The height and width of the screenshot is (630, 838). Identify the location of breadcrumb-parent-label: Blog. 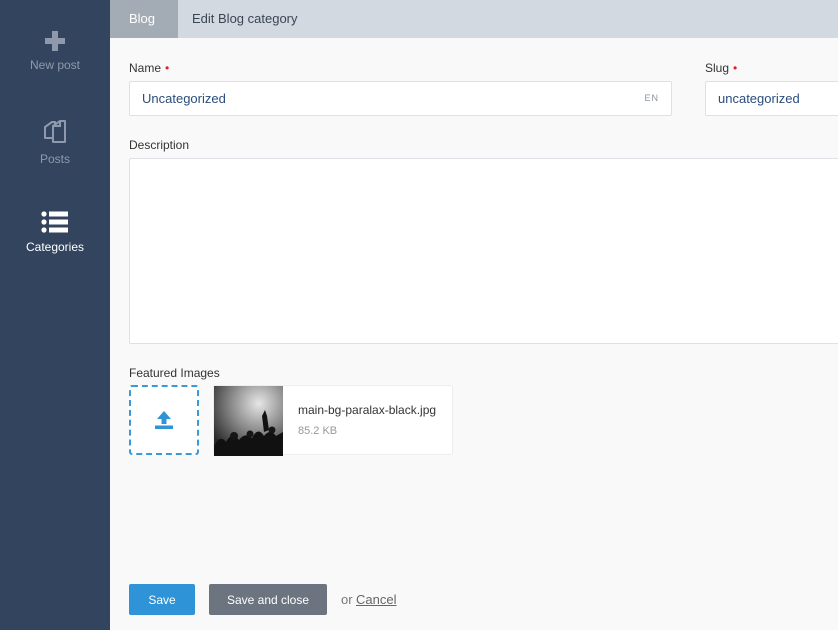
(142, 18).